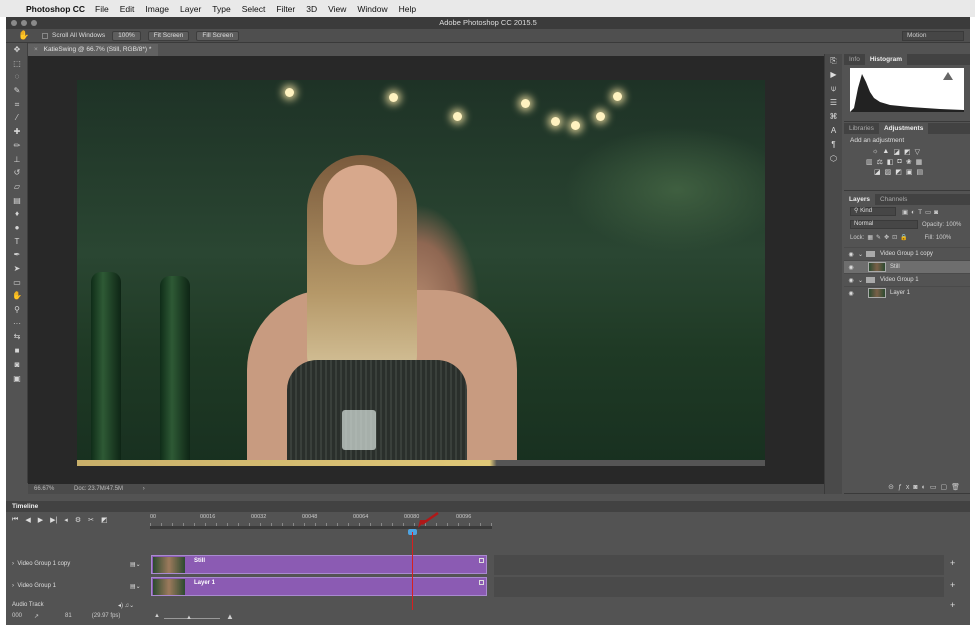 This screenshot has width=975, height=628. Describe the element at coordinates (66, 520) in the screenshot. I see `mute-audio-icon: ◂` at that location.